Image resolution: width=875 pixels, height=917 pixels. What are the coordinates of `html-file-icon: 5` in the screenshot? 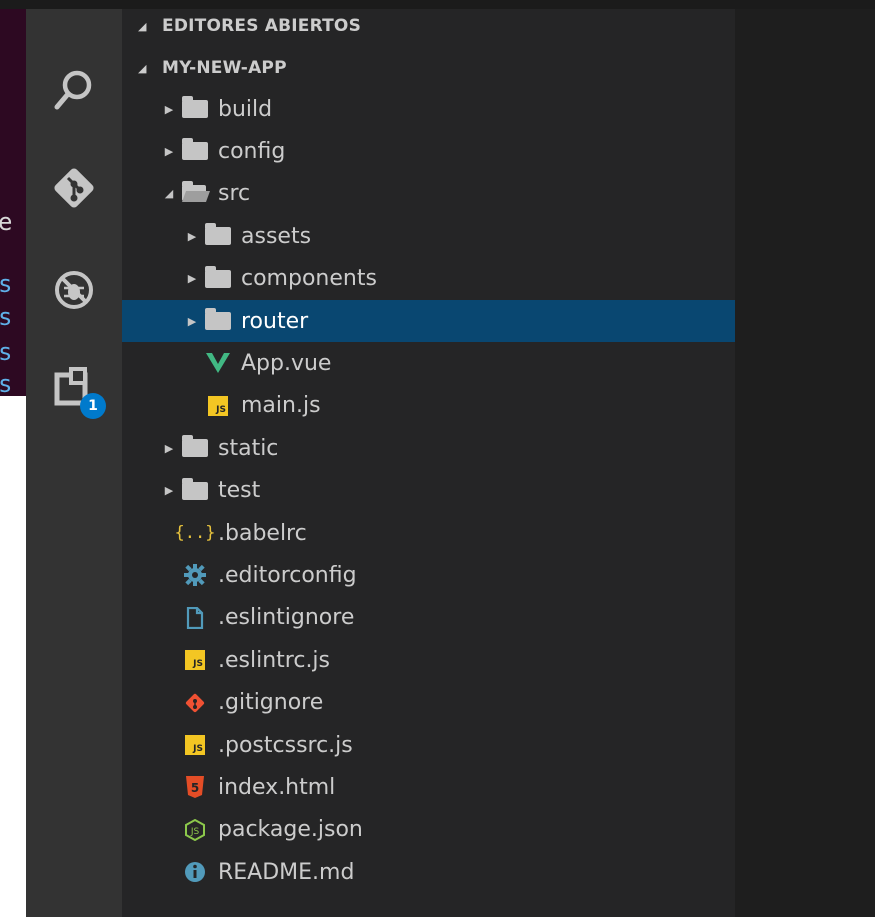 It's located at (195, 787).